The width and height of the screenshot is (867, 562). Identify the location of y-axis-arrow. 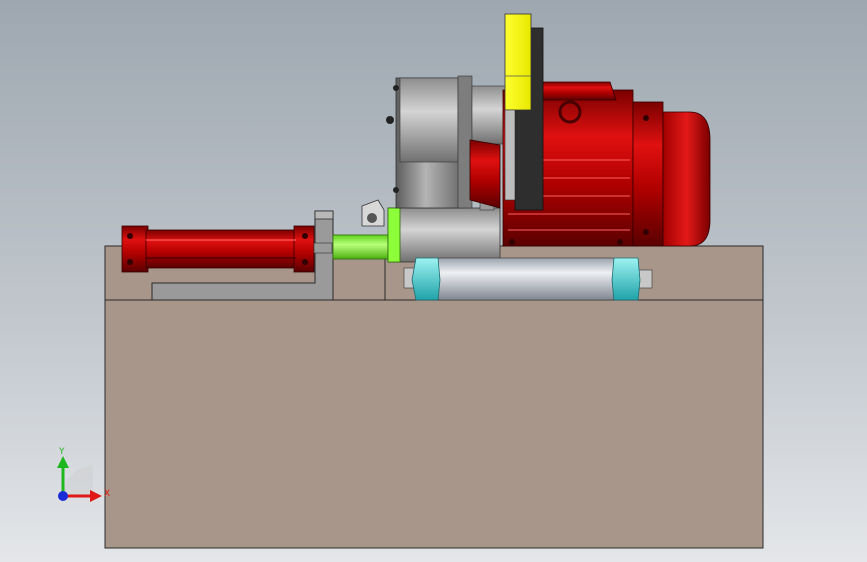
(63, 462).